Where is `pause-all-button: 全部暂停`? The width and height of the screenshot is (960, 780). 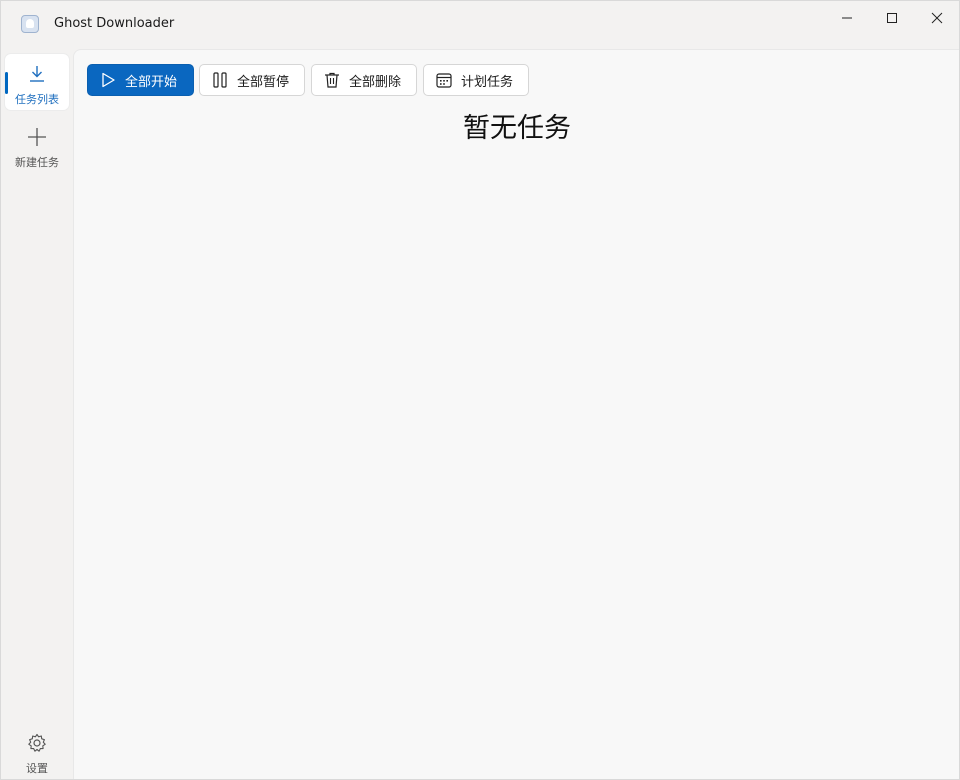
pause-all-button: 全部暂停 is located at coordinates (252, 80).